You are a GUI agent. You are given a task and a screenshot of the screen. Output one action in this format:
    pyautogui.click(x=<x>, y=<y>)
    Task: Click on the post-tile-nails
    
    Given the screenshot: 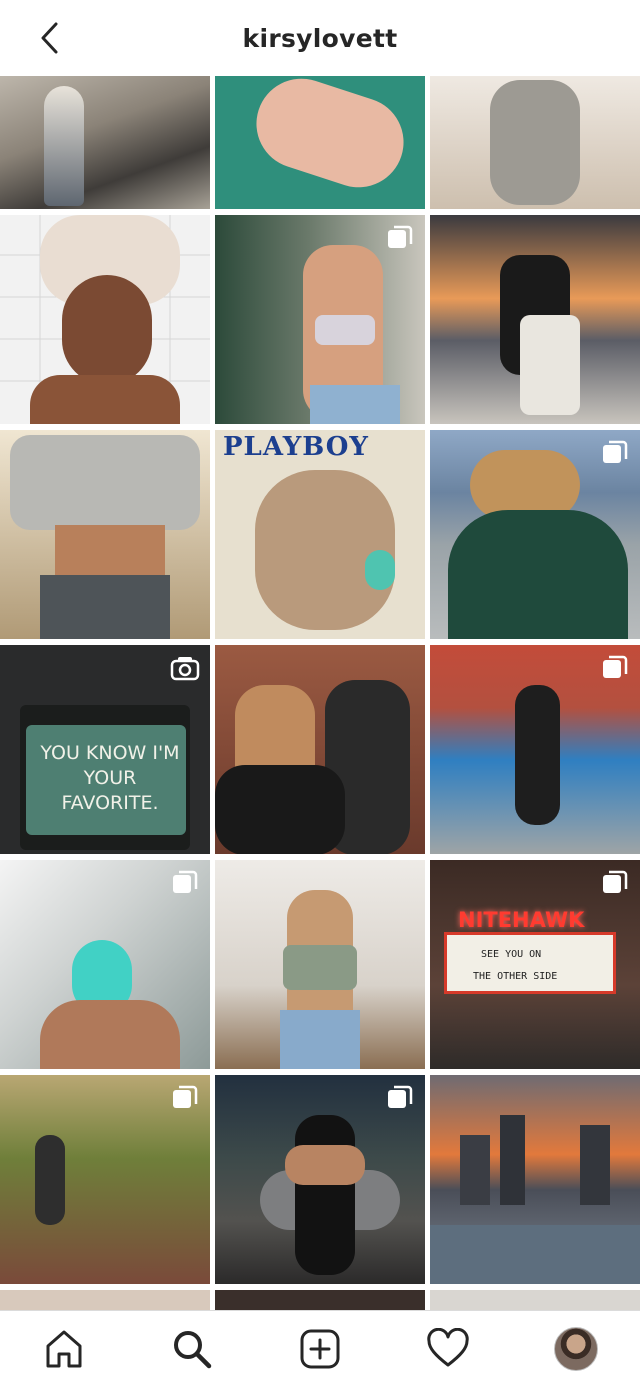 What is the action you would take?
    pyautogui.click(x=320, y=142)
    